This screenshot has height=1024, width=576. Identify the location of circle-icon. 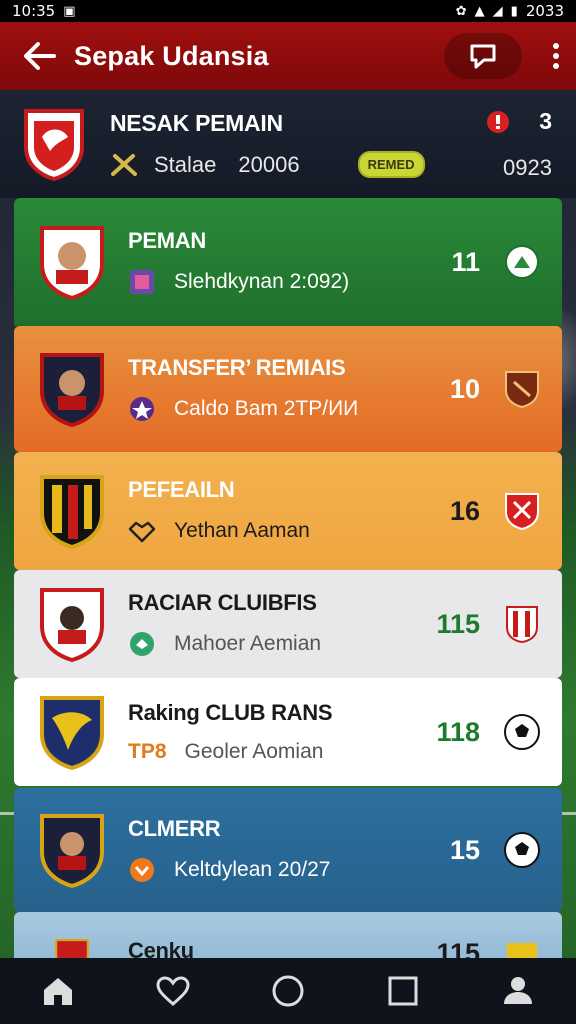
(288, 991).